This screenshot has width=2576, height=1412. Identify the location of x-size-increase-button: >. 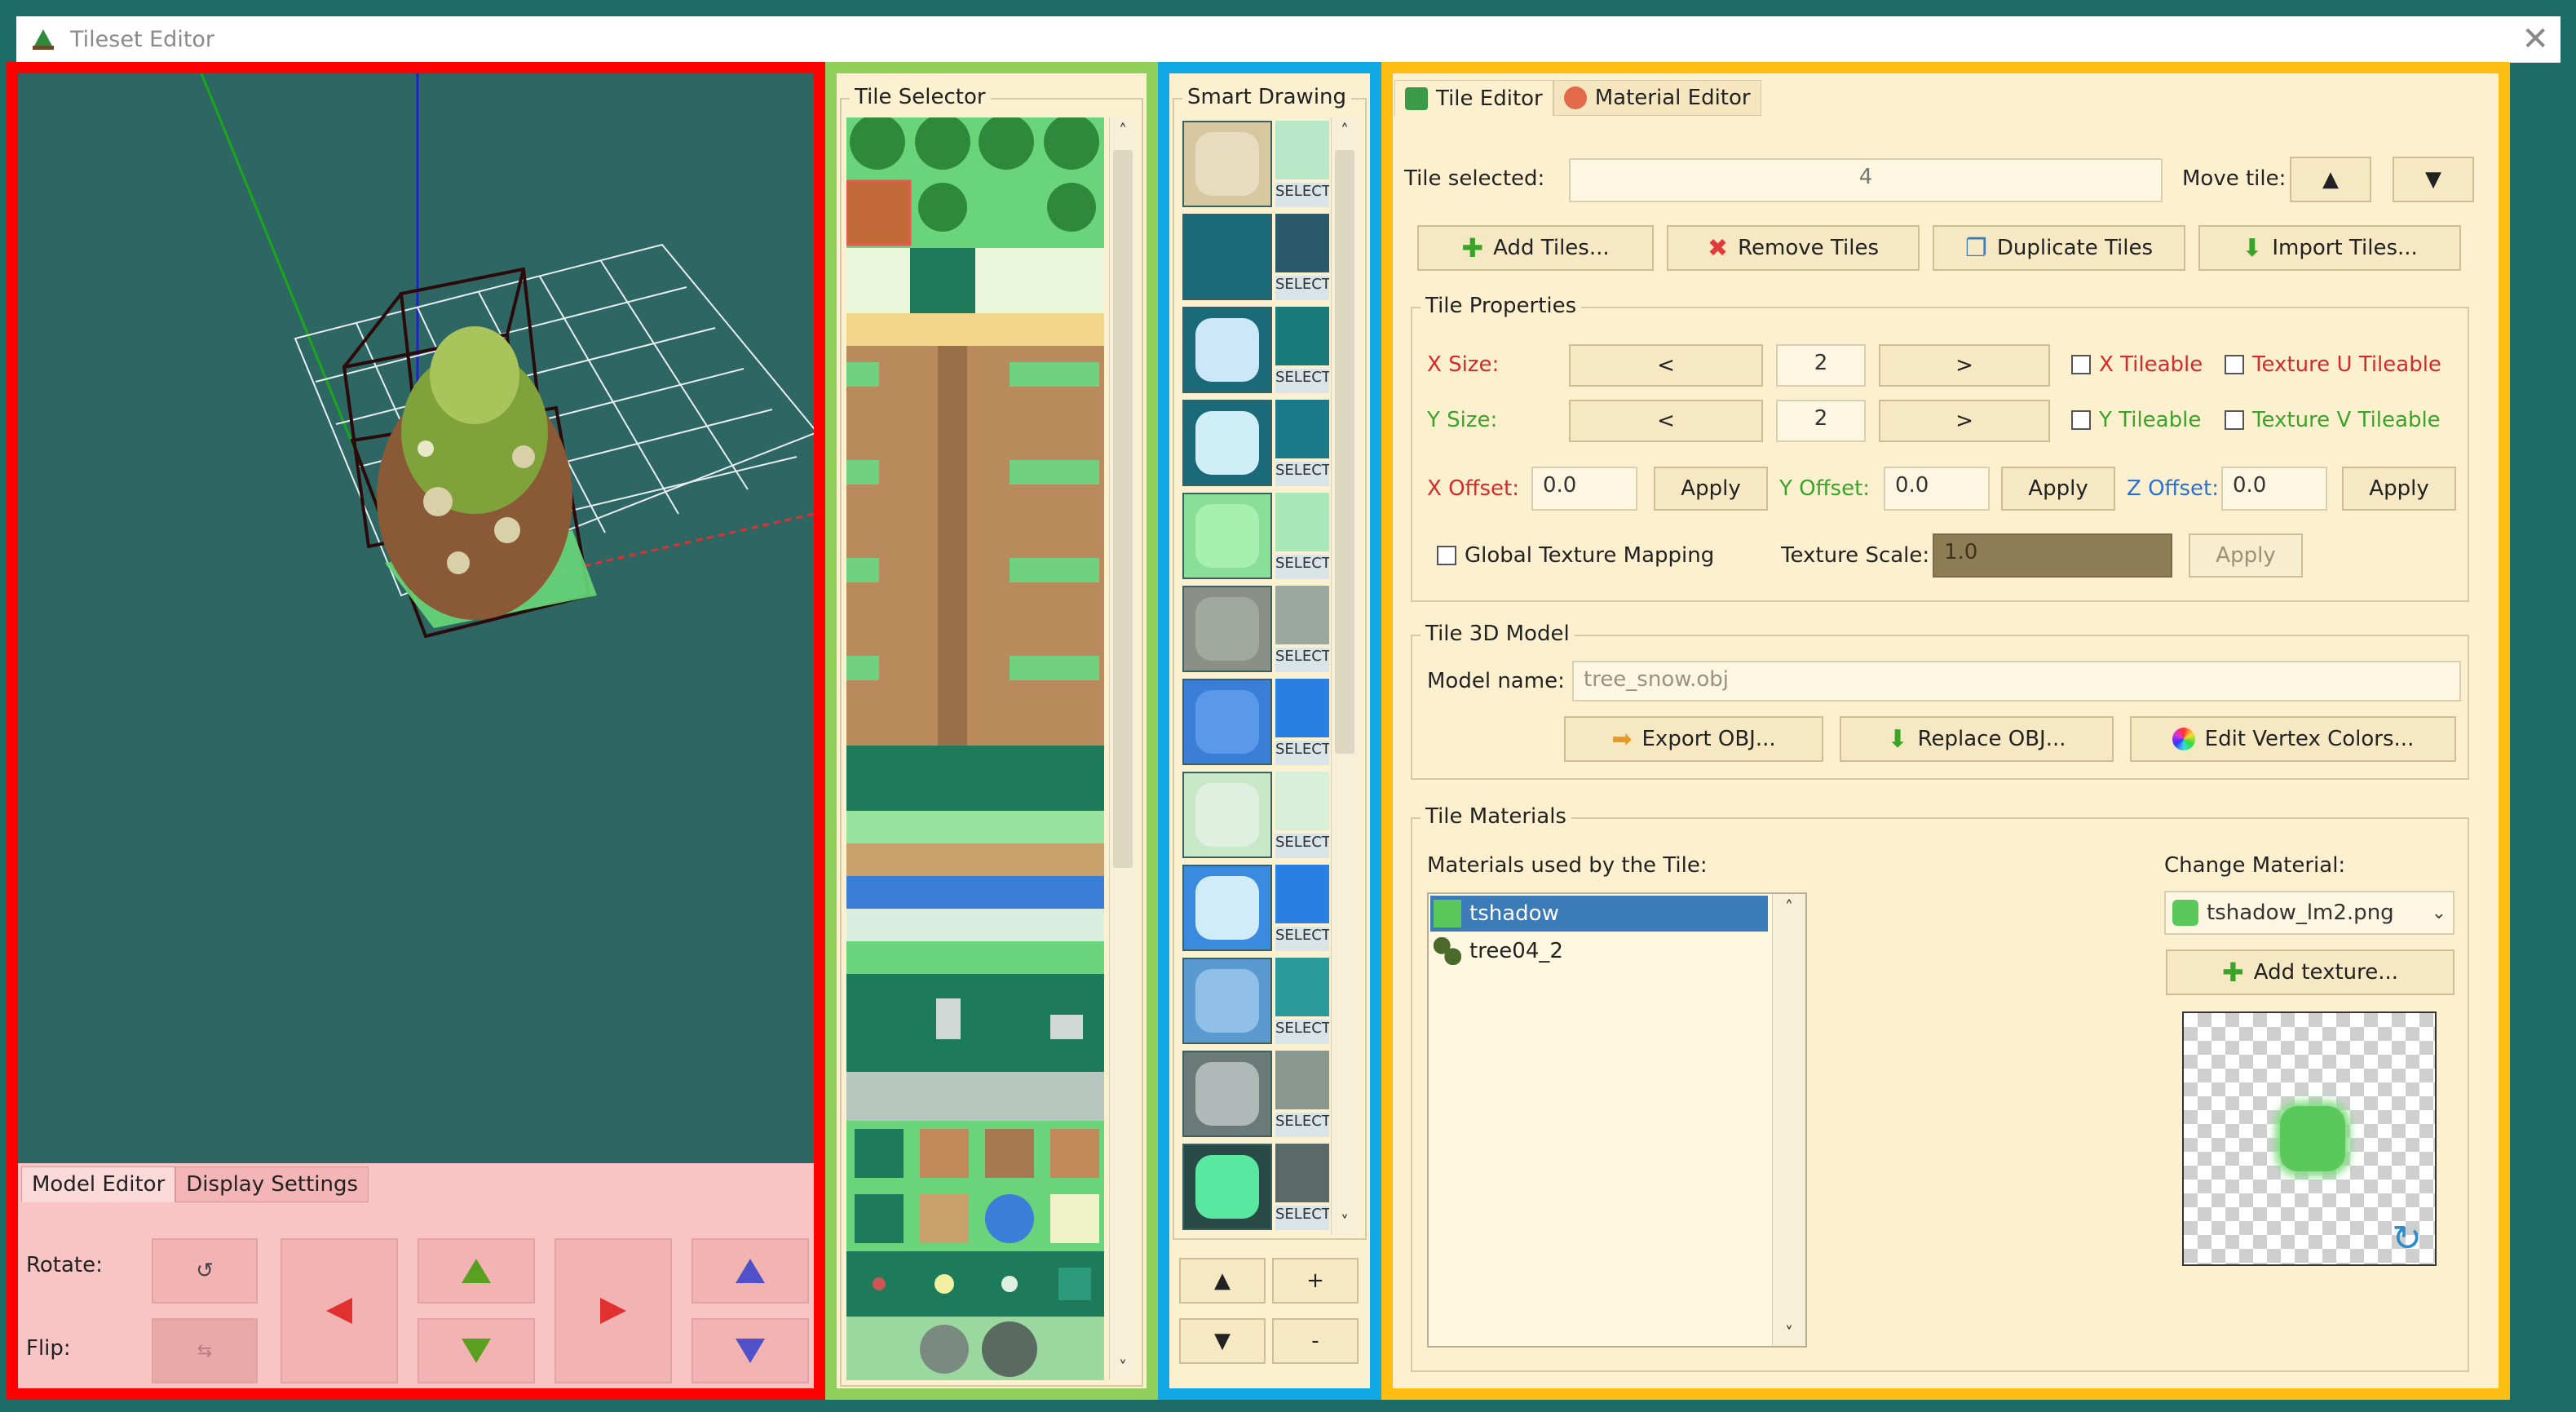
(1964, 365).